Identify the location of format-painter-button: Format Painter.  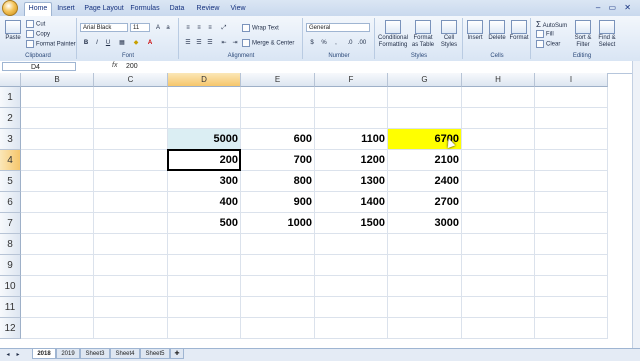
(51, 44).